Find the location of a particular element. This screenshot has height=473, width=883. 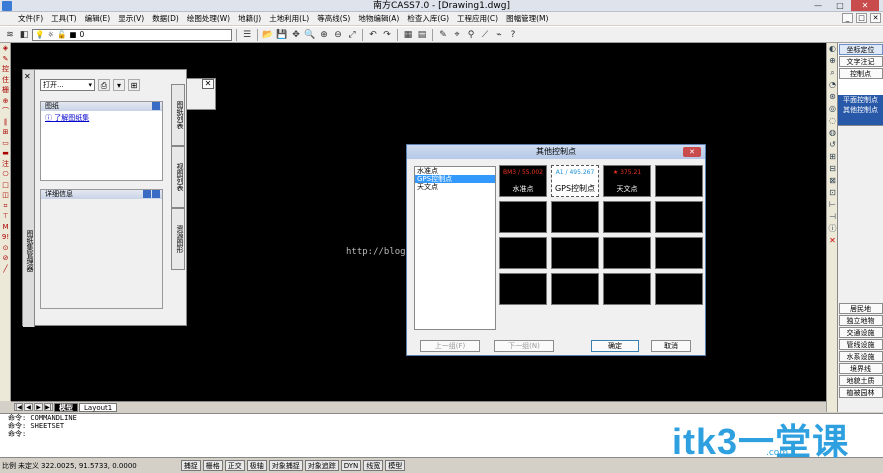

water-system-button: 水系设施 is located at coordinates (860, 356).